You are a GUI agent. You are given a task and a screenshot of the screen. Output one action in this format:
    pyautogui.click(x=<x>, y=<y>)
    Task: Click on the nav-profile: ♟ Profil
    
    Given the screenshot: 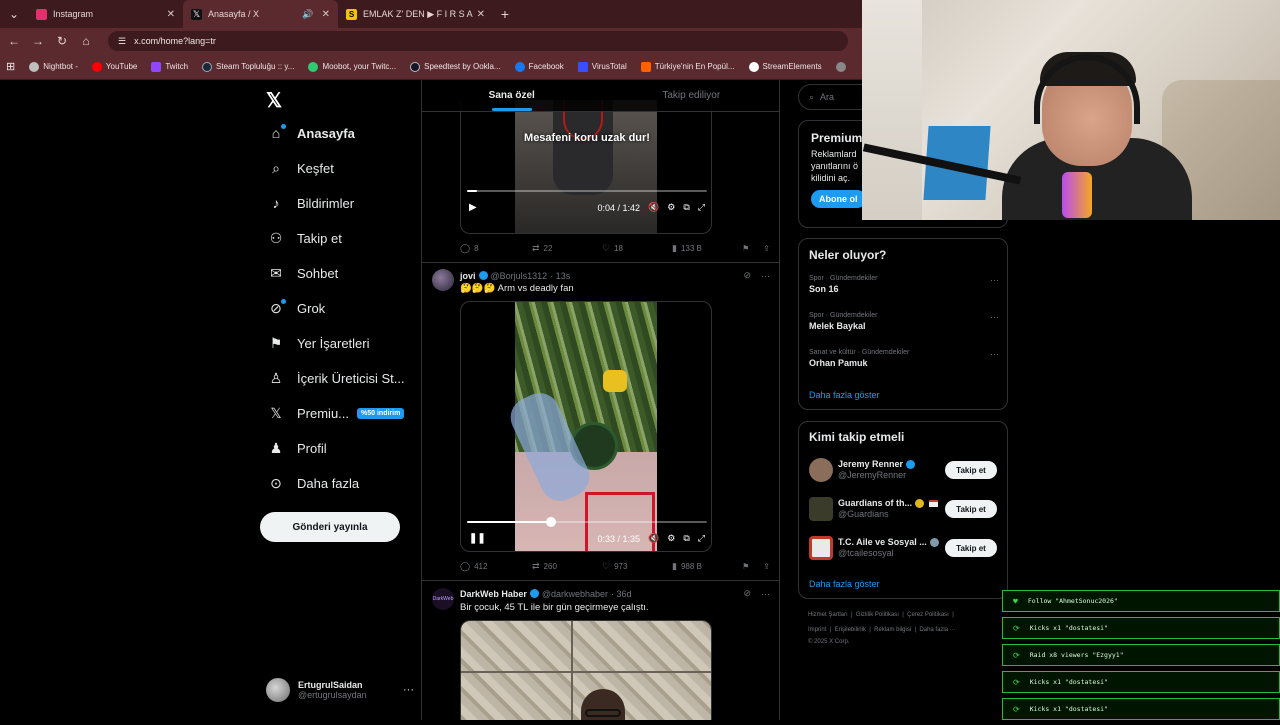 What is the action you would take?
    pyautogui.click(x=297, y=448)
    